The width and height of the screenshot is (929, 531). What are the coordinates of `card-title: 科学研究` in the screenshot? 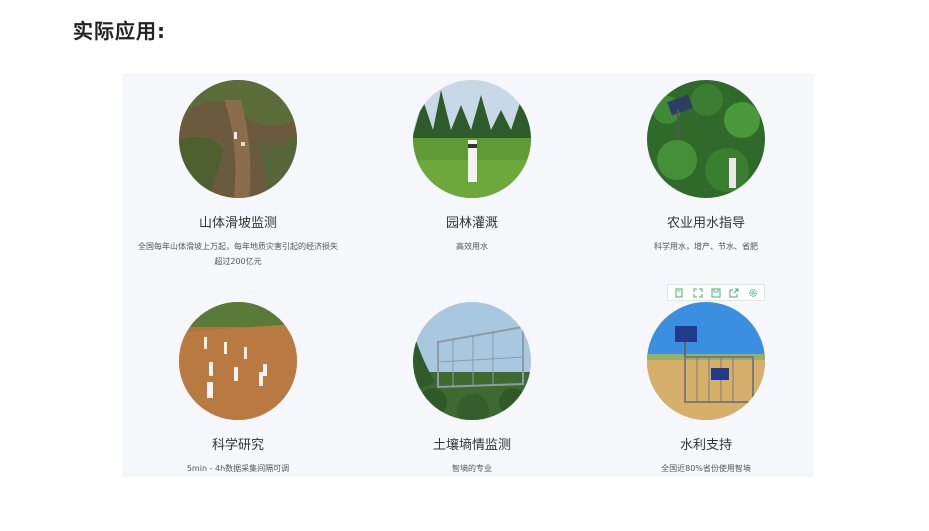 It's located at (237, 445).